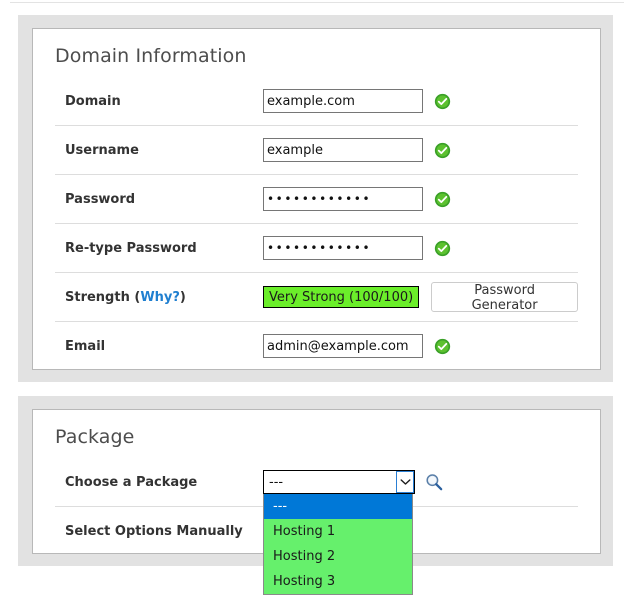 The image size is (634, 611). What do you see at coordinates (338, 581) in the screenshot?
I see `dropdown-option-3: Hosting 3` at bounding box center [338, 581].